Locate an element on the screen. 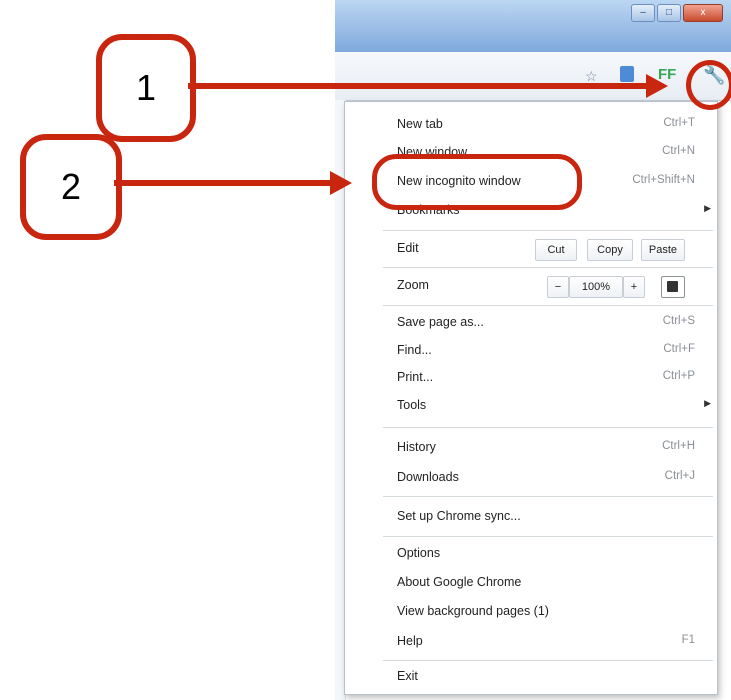  menu-item-print: Print... Ctrl+P is located at coordinates (531, 378).